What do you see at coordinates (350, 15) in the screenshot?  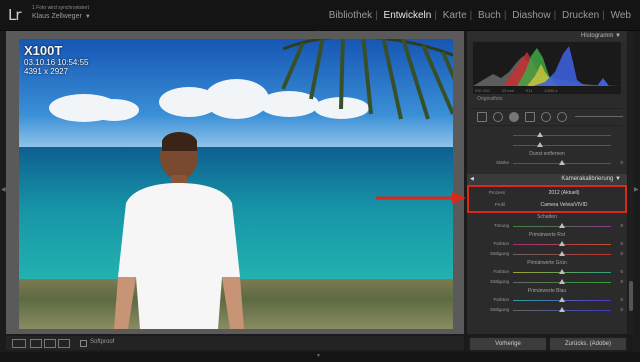 I see `module-bibliothek: Bibliothek` at bounding box center [350, 15].